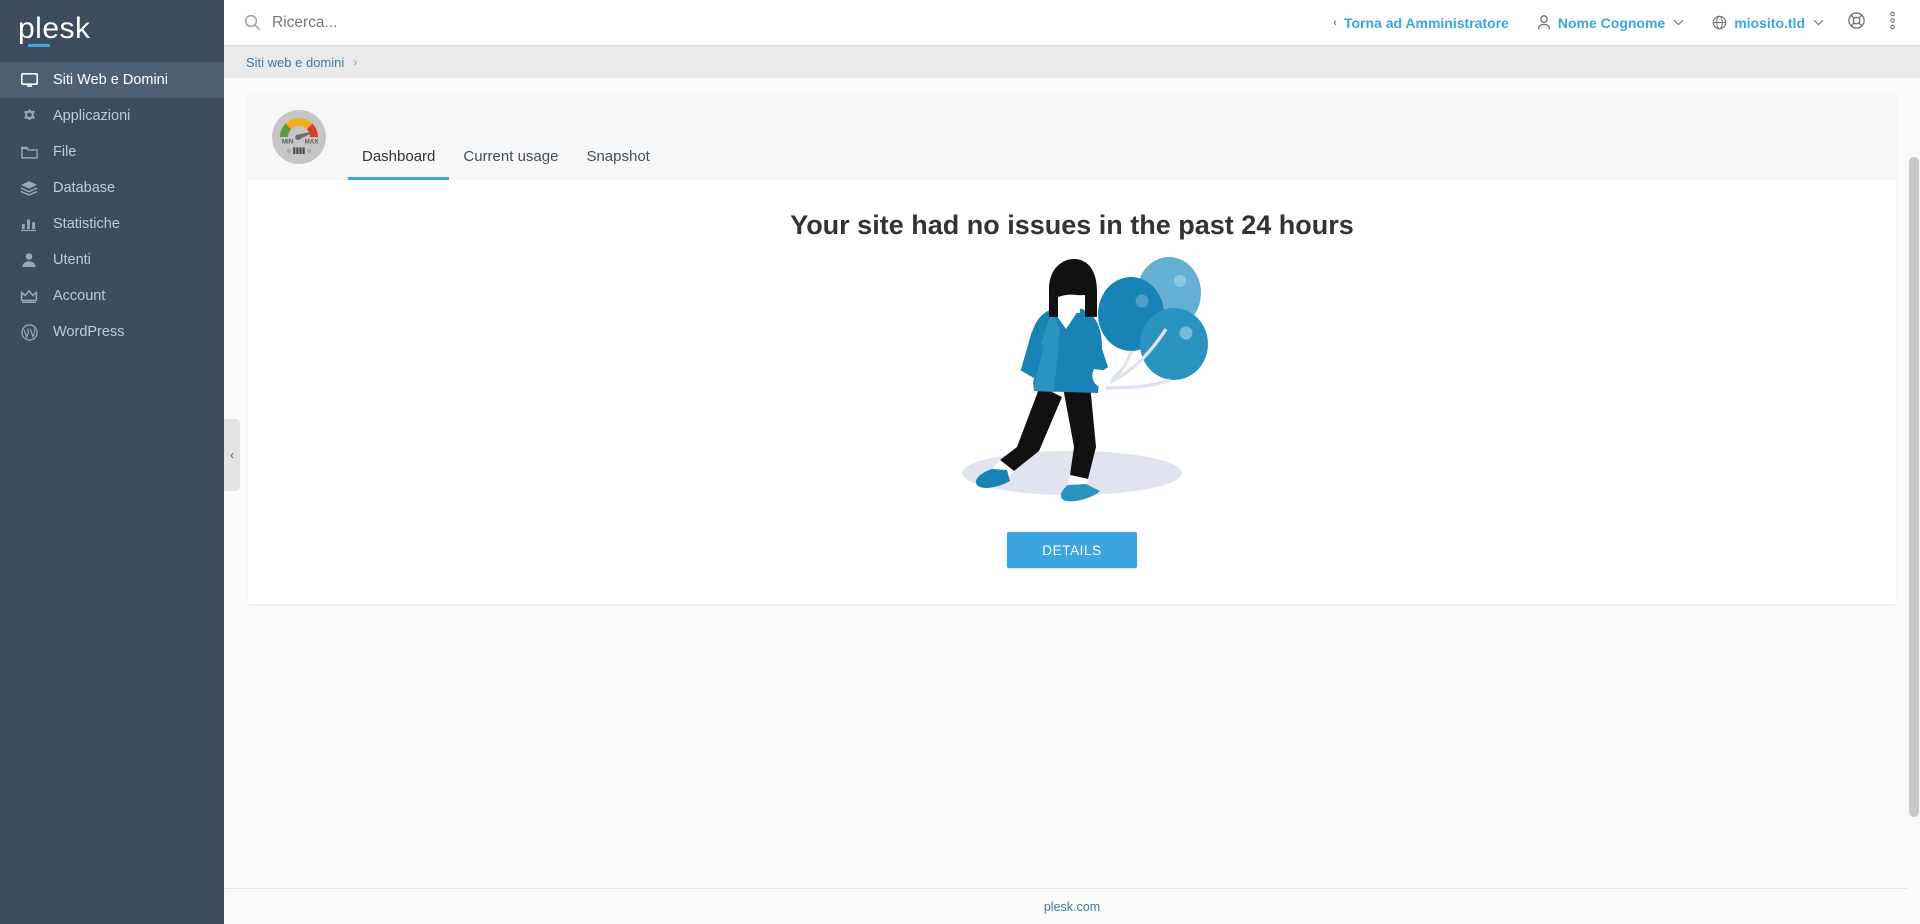  Describe the element at coordinates (29, 116) in the screenshot. I see `gear-icon` at that location.